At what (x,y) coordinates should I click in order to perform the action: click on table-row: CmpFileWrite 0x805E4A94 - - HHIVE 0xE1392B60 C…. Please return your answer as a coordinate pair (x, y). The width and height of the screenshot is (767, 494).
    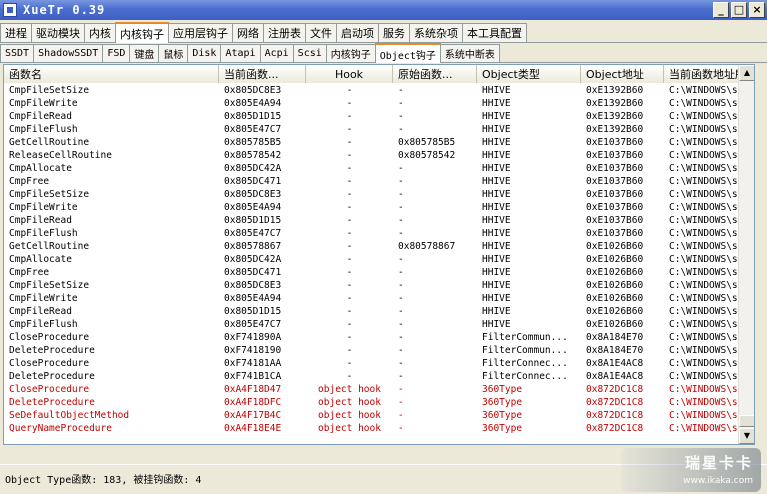
    Looking at the image, I should click on (374, 103).